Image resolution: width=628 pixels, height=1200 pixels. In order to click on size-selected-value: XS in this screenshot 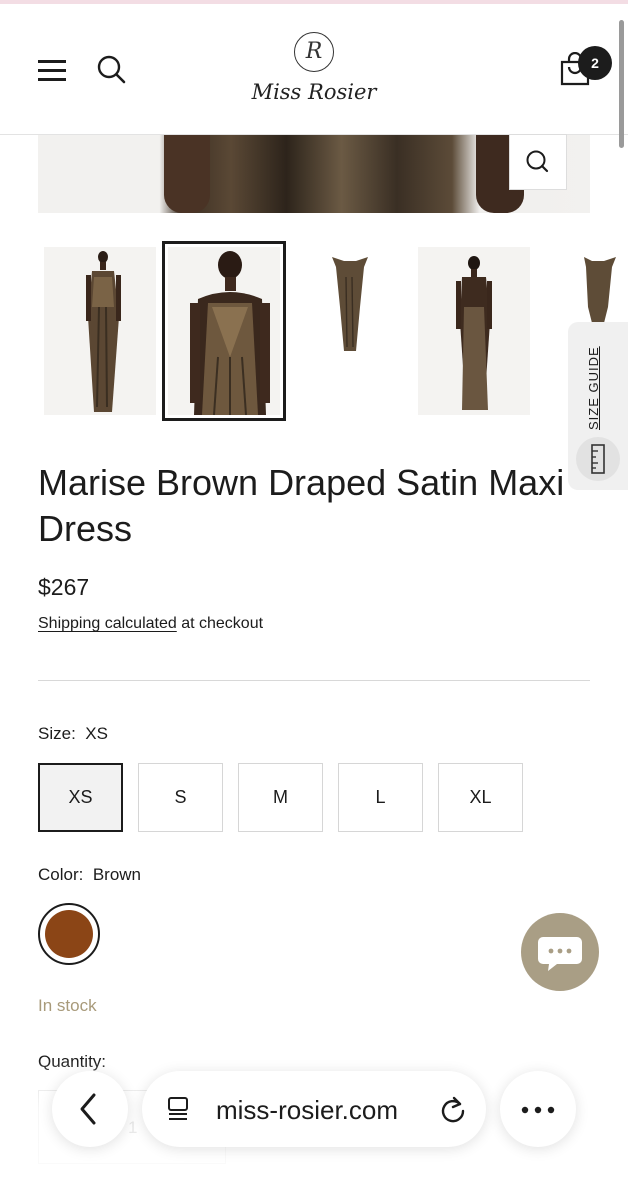, I will do `click(96, 733)`.